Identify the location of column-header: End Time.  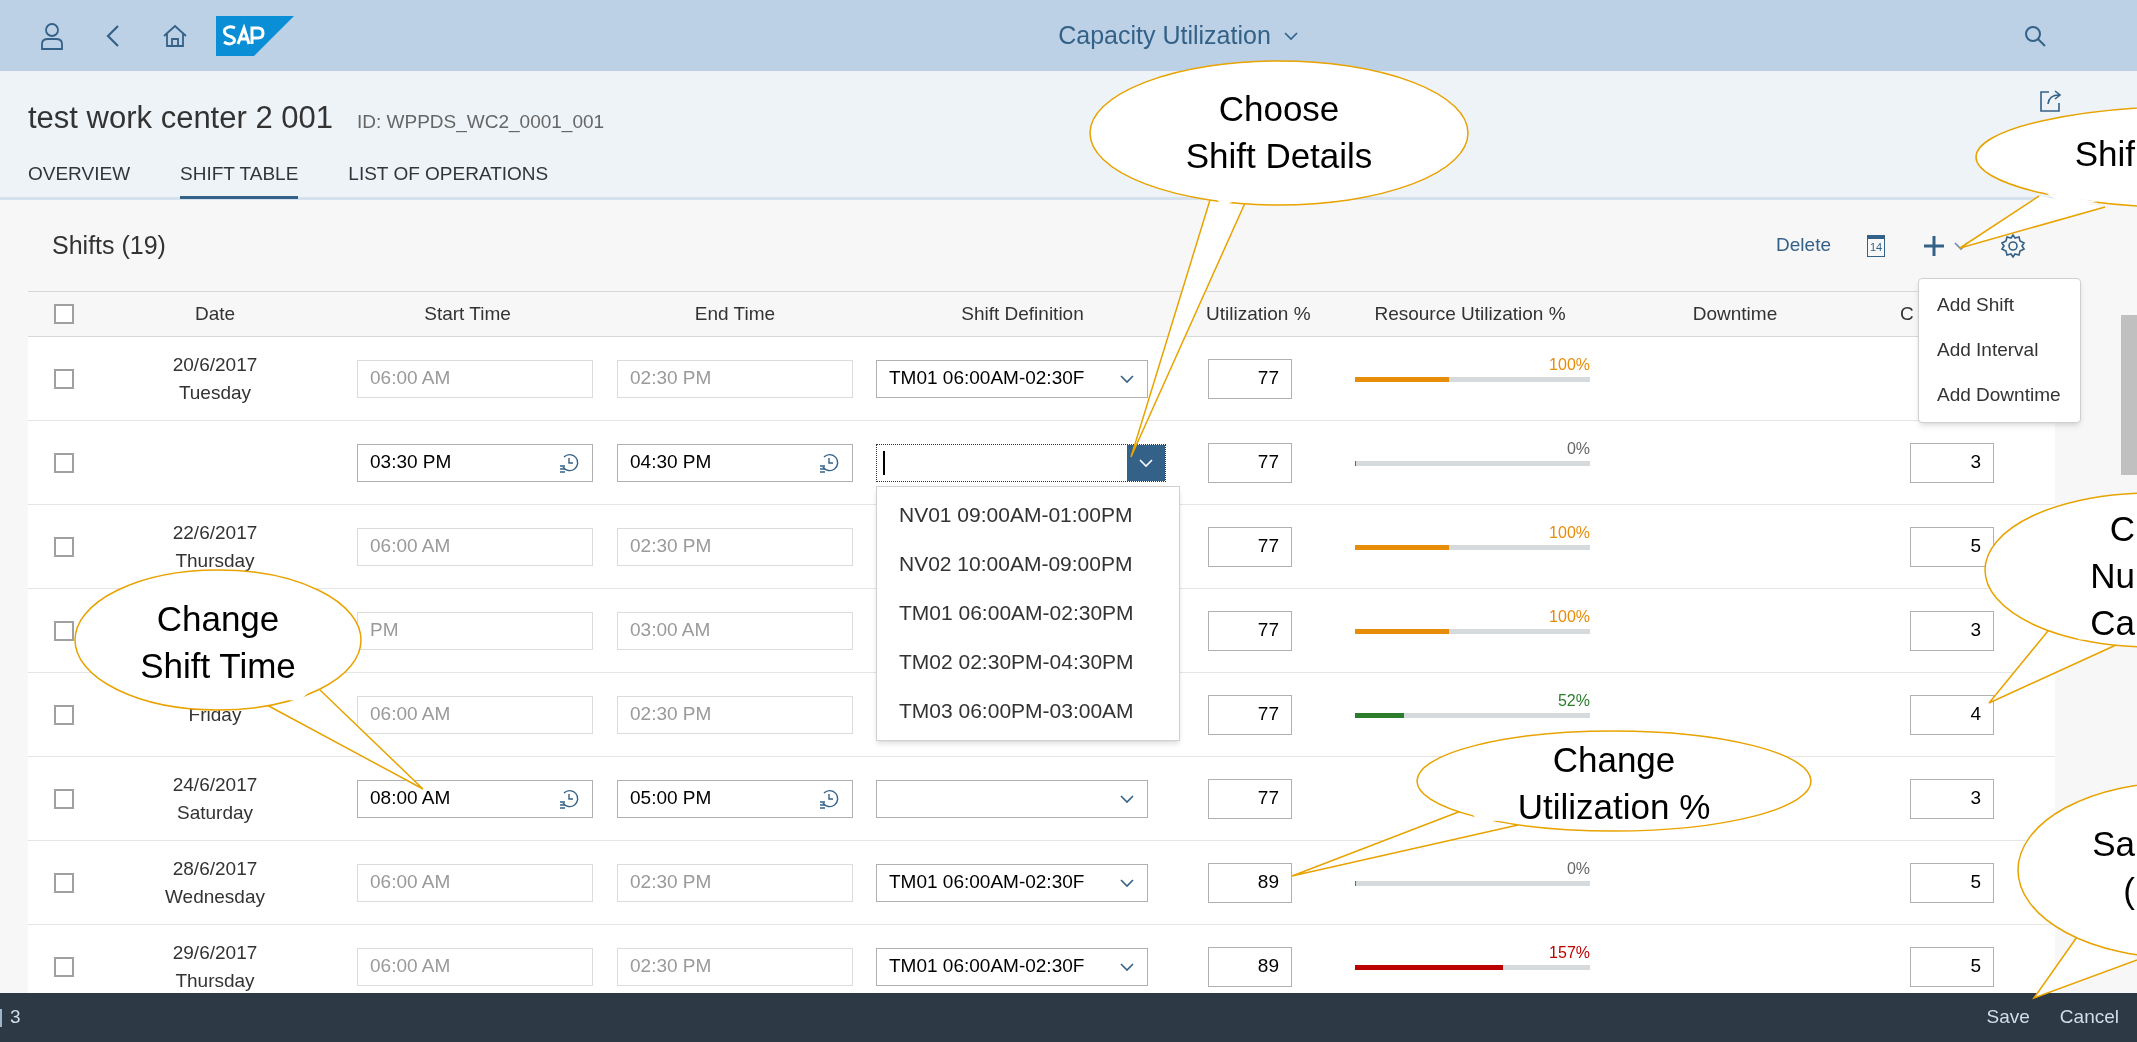
(735, 313).